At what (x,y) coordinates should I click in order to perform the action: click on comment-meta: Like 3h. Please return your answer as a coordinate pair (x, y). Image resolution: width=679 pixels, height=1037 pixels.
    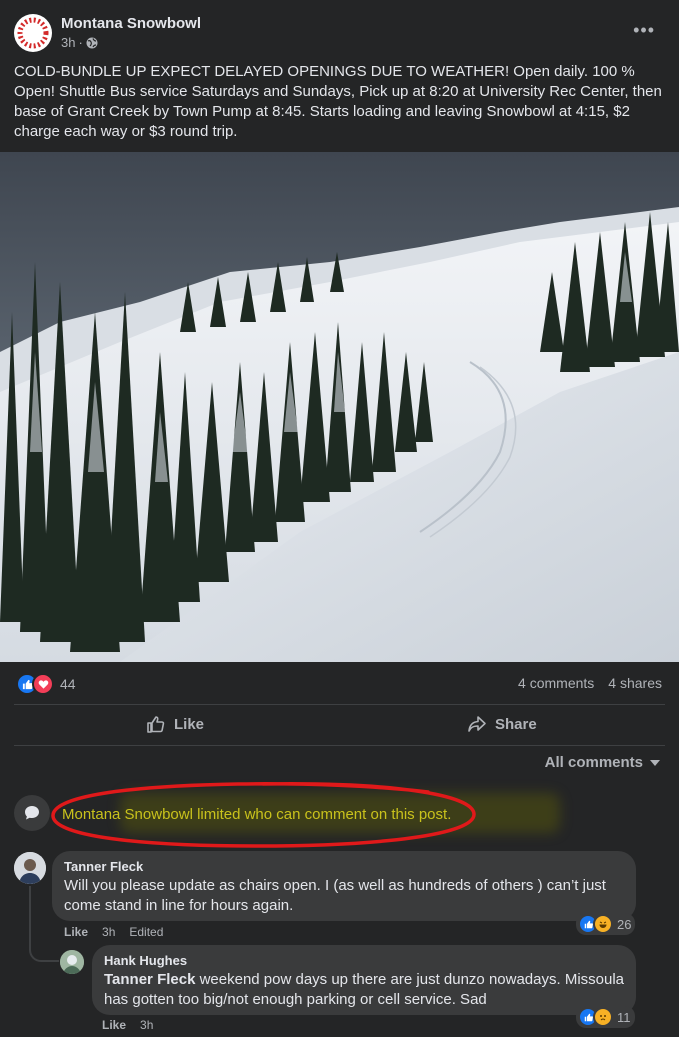
    Looking at the image, I should click on (127, 1025).